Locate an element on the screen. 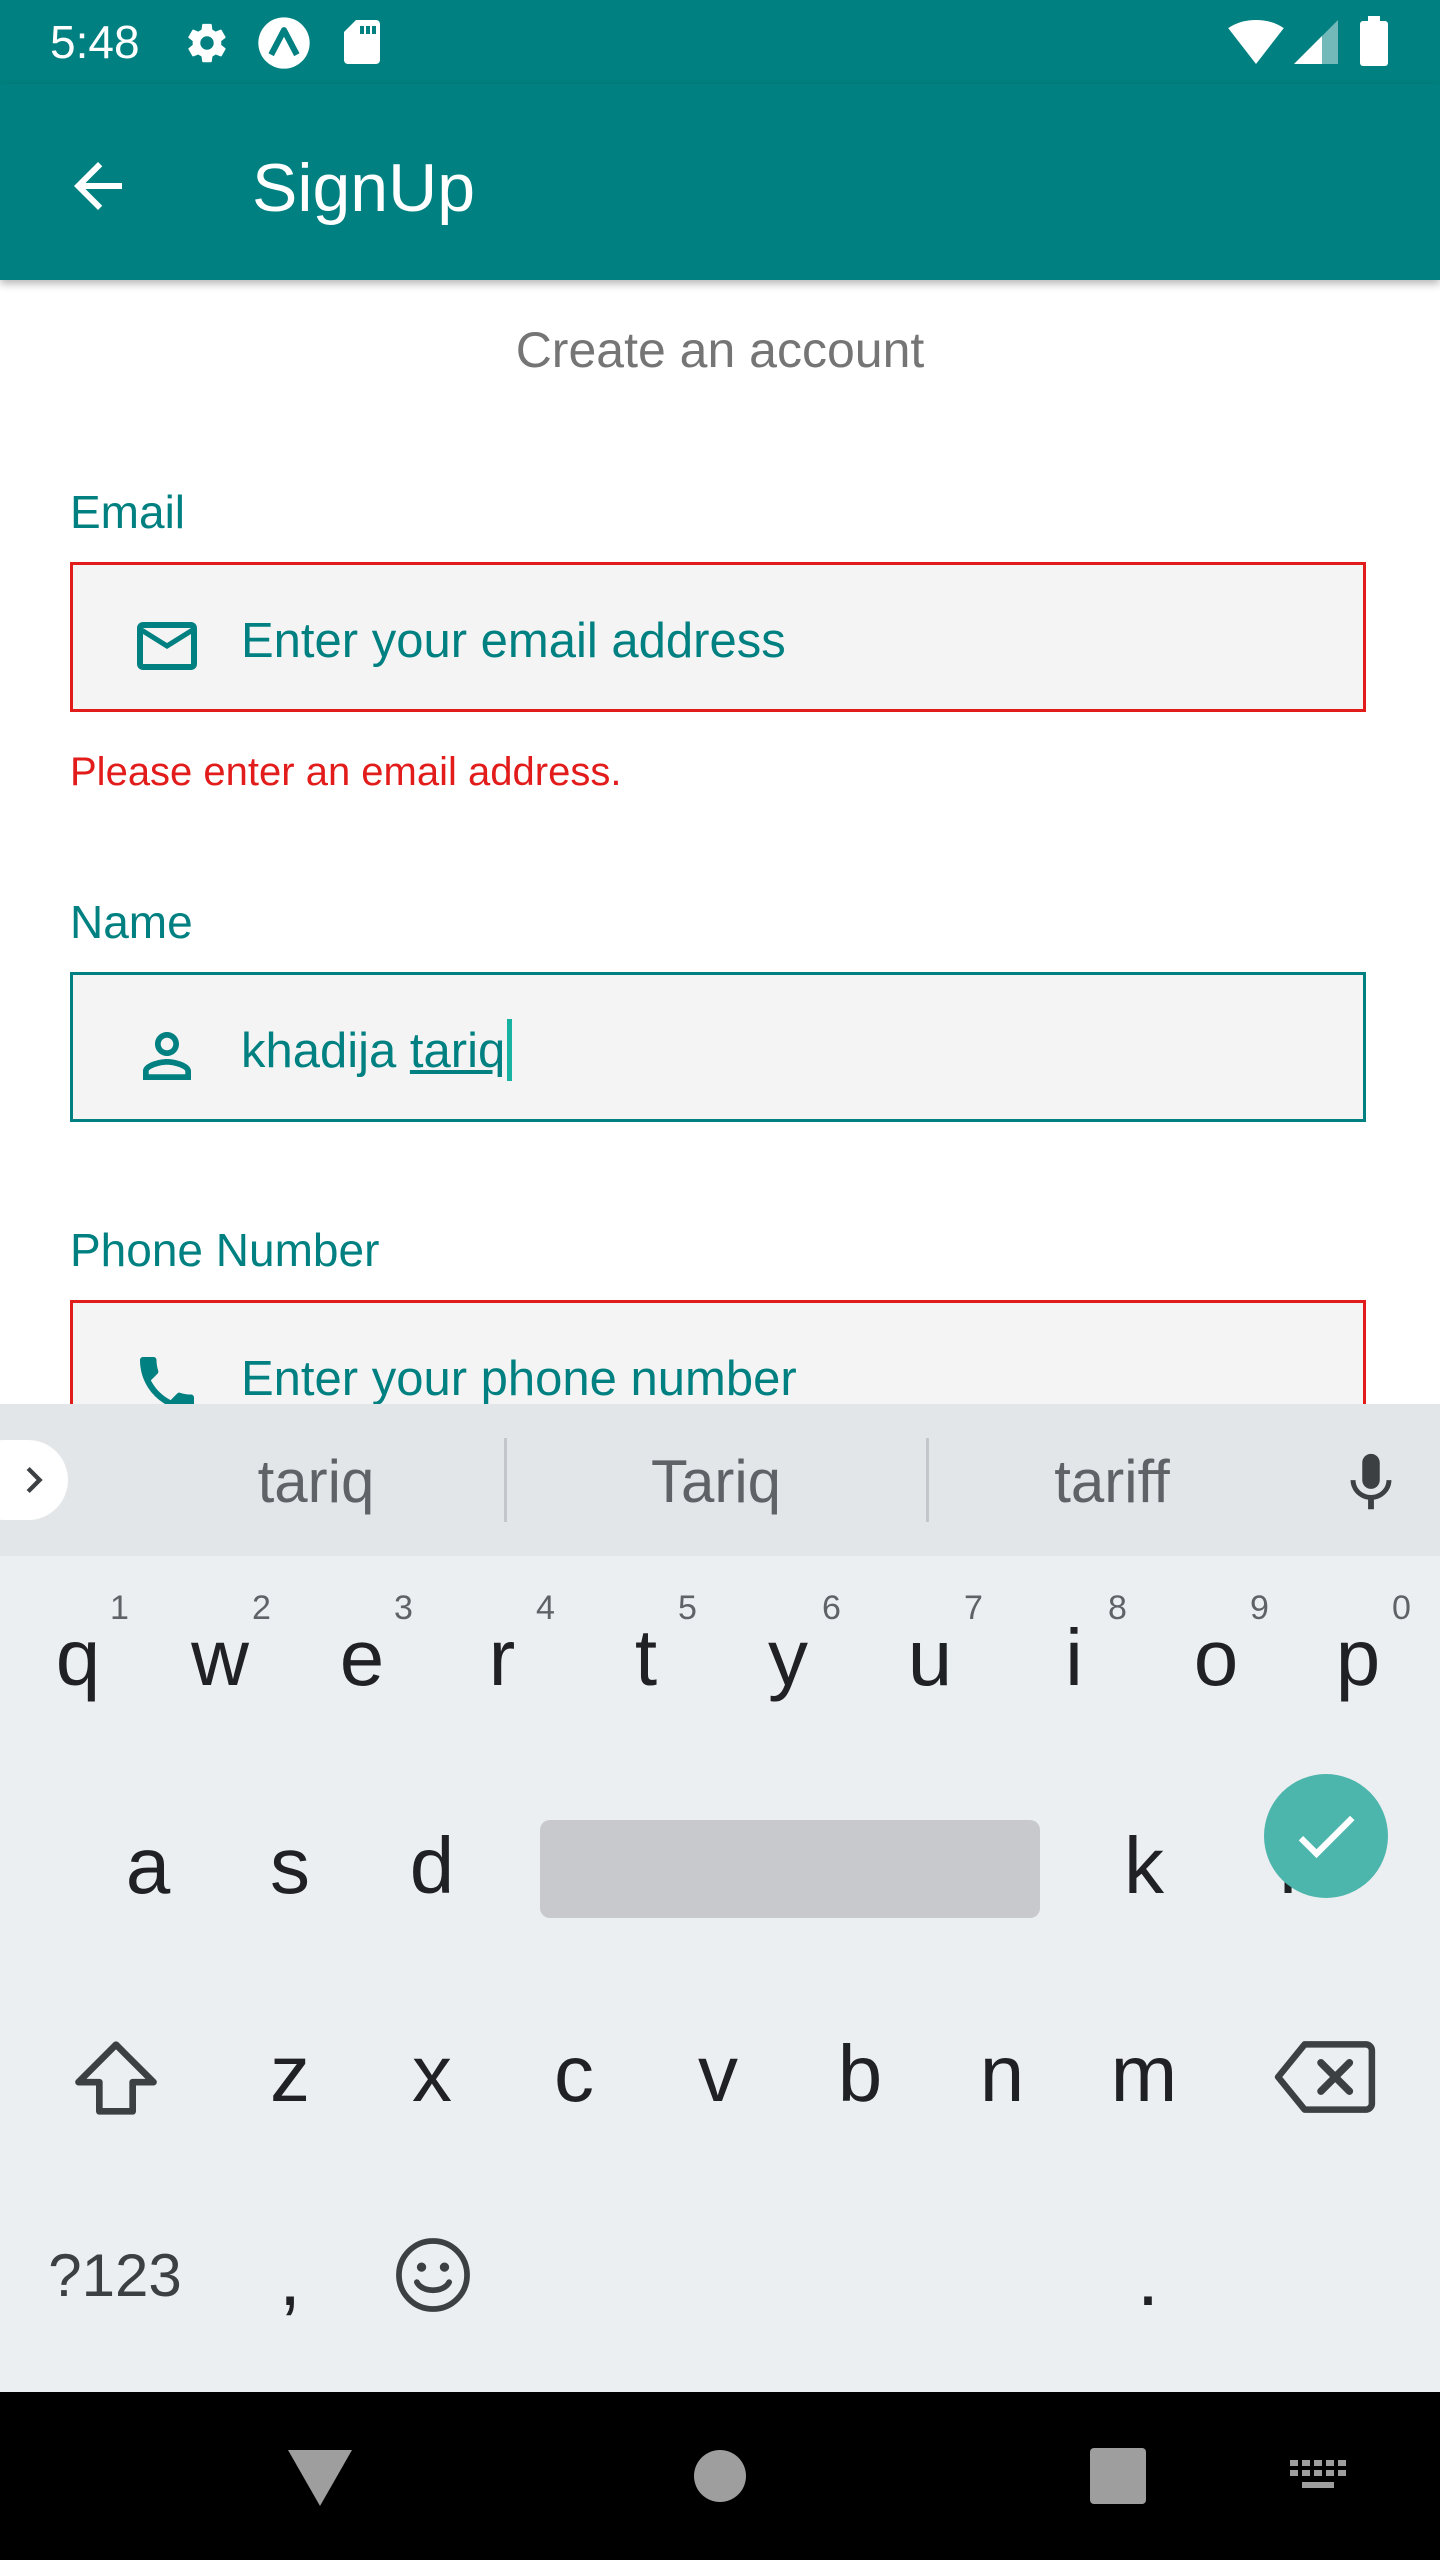 This screenshot has width=1440, height=2560. page-title: SignUp is located at coordinates (364, 188).